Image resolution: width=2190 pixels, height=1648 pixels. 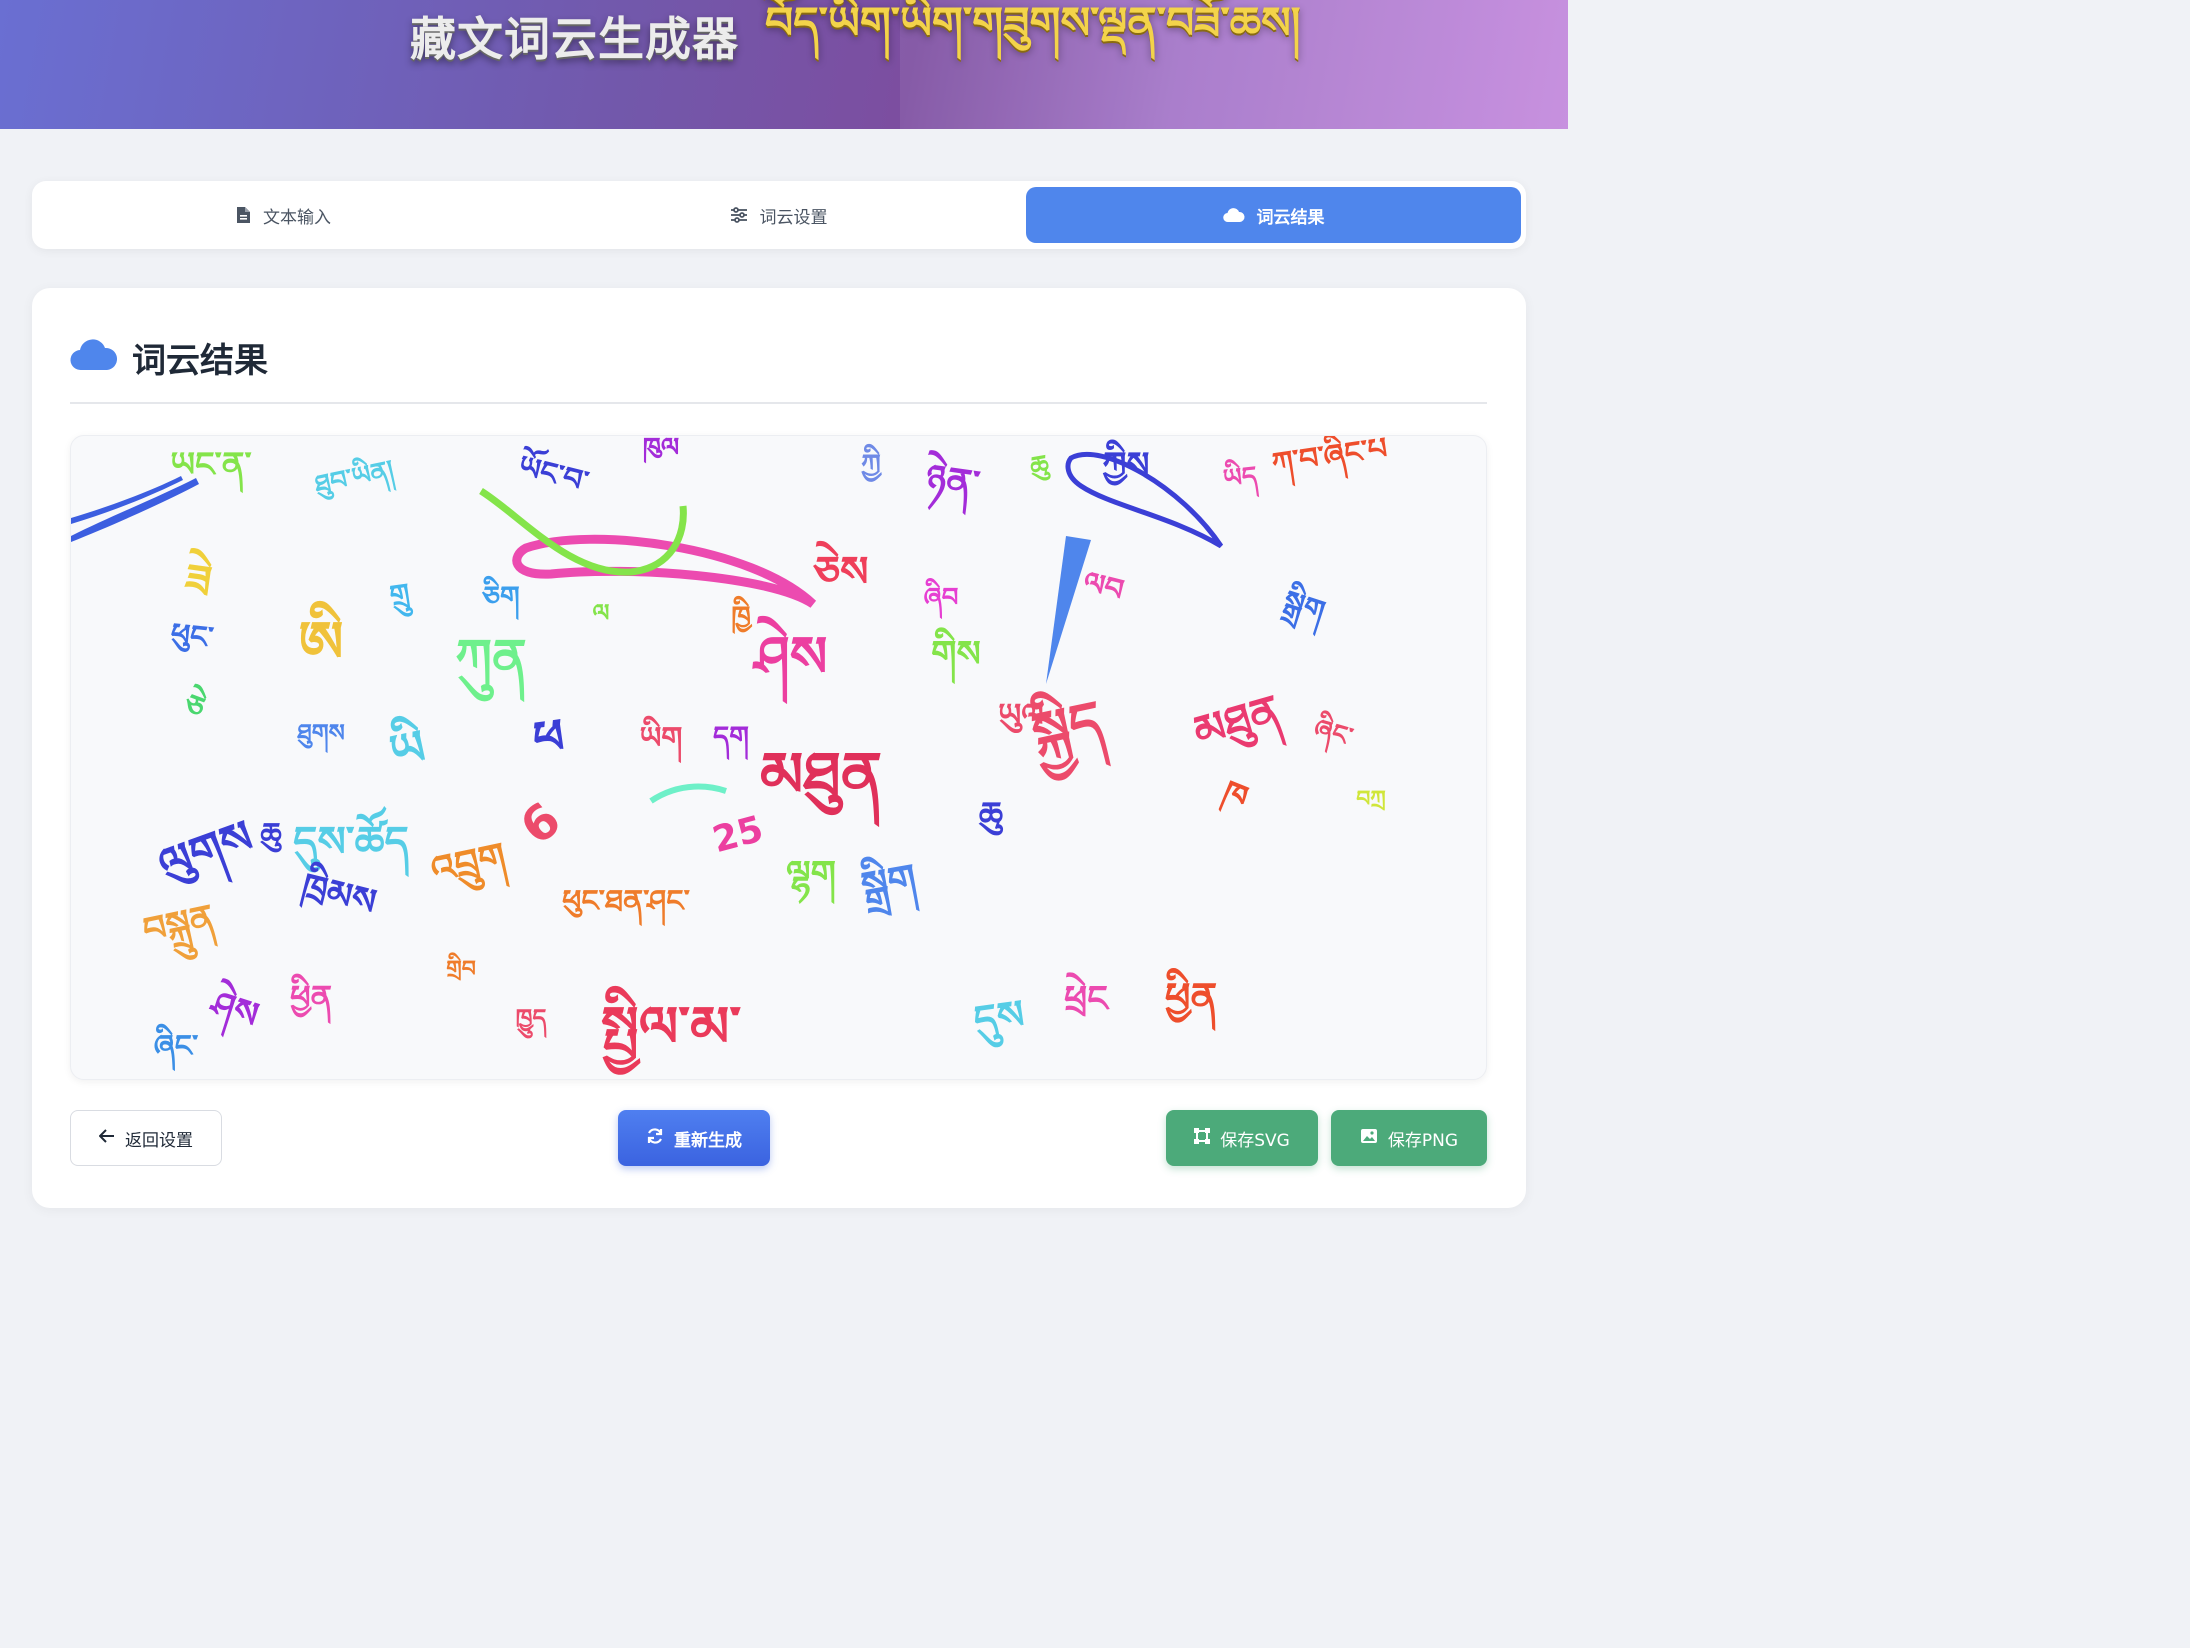 What do you see at coordinates (1240, 478) in the screenshot?
I see `cloud-word: ཡིད` at bounding box center [1240, 478].